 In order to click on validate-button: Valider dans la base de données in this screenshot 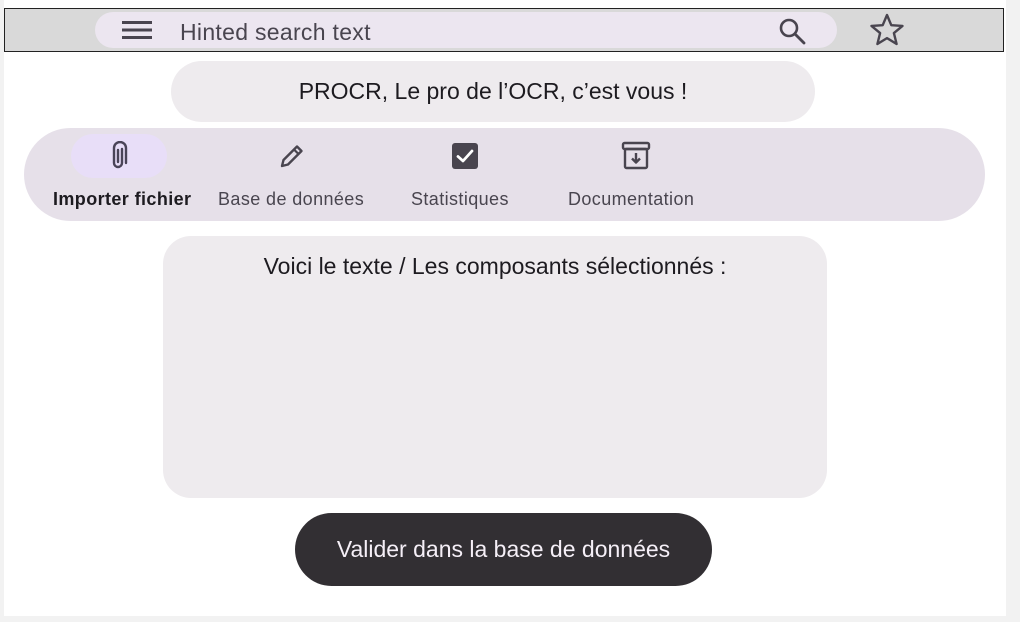, I will do `click(503, 549)`.